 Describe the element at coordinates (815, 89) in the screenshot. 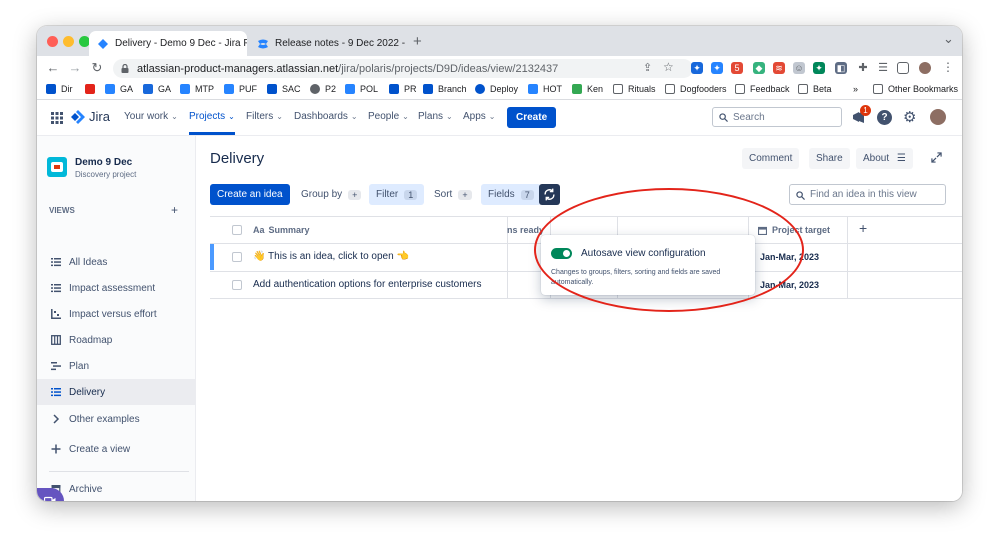

I see `bookmark-beta: Beta` at that location.